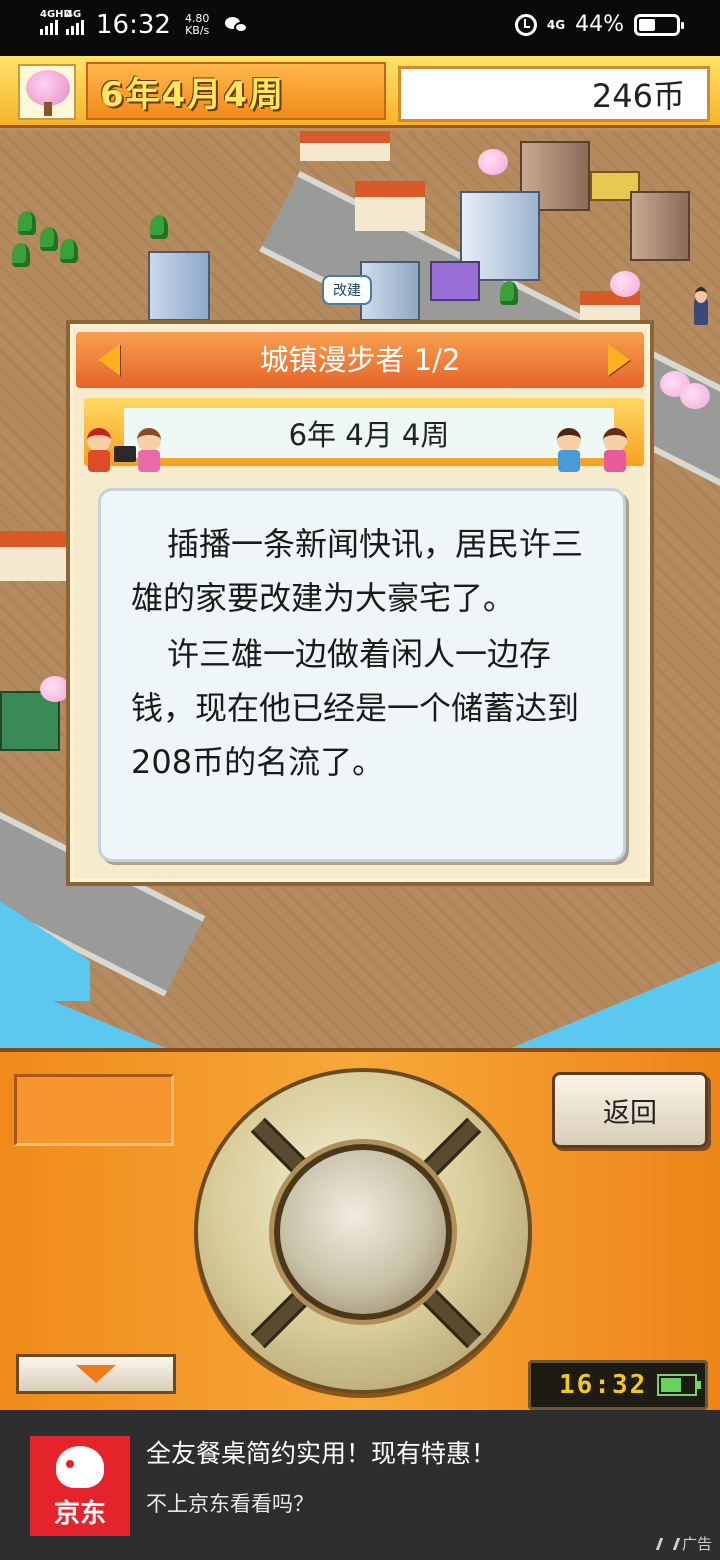  I want to click on renovation-bubble: 改建, so click(347, 290).